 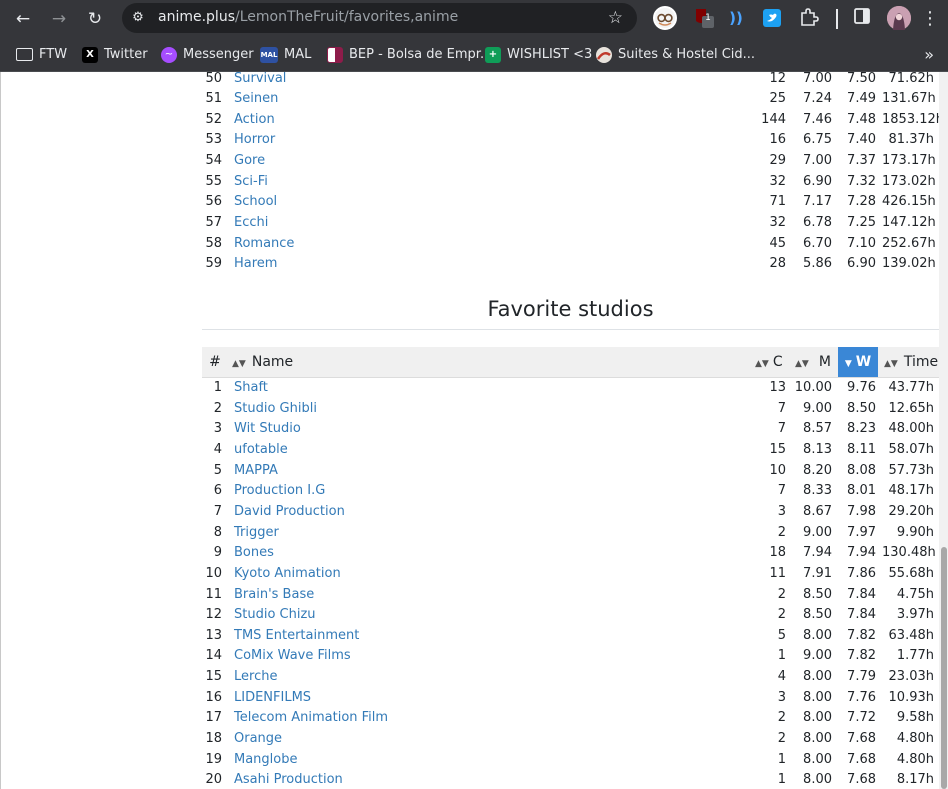 I want to click on avatar, so click(x=899, y=18).